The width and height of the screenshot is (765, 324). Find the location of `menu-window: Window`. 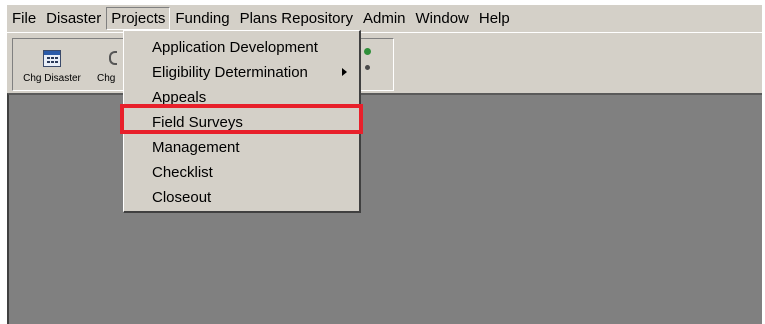

menu-window: Window is located at coordinates (442, 18).